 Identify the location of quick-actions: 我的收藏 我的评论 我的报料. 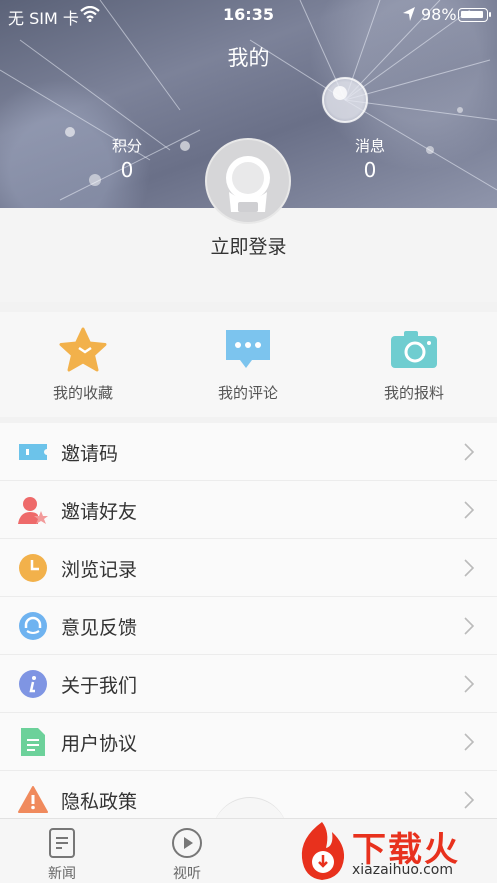
(248, 364).